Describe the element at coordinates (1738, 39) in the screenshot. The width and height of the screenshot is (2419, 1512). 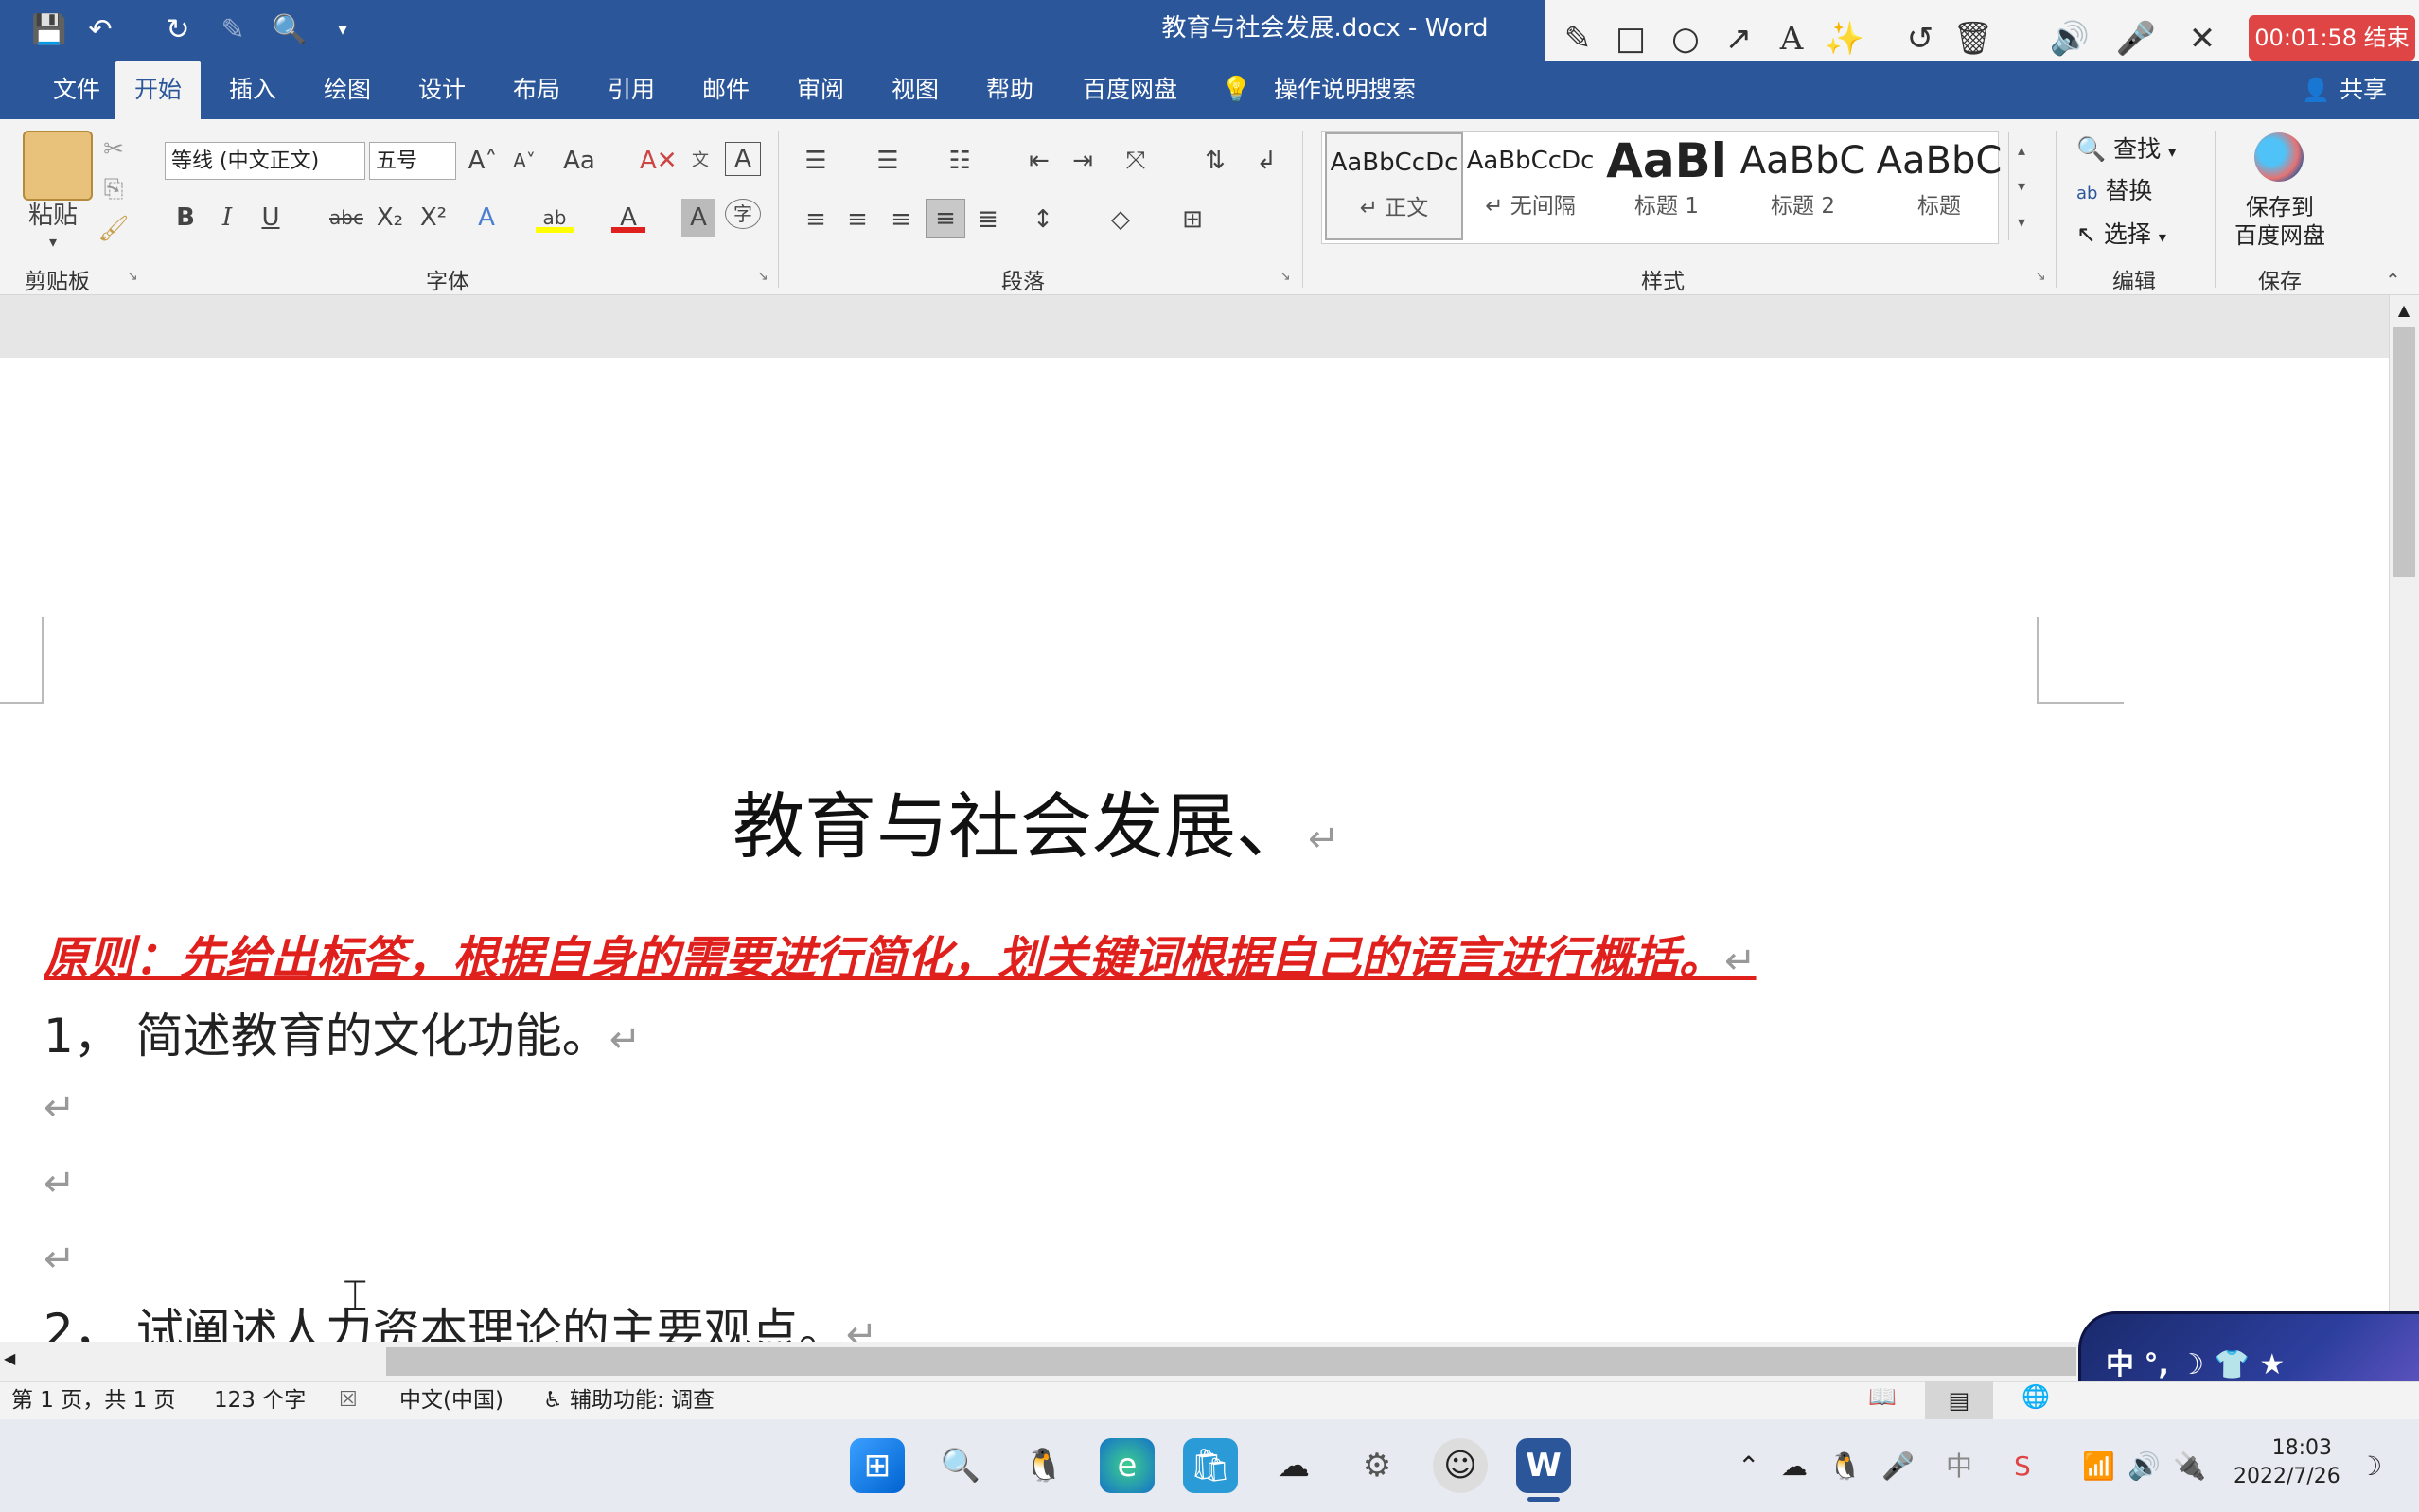
I see `arrow-icon: ↗` at that location.